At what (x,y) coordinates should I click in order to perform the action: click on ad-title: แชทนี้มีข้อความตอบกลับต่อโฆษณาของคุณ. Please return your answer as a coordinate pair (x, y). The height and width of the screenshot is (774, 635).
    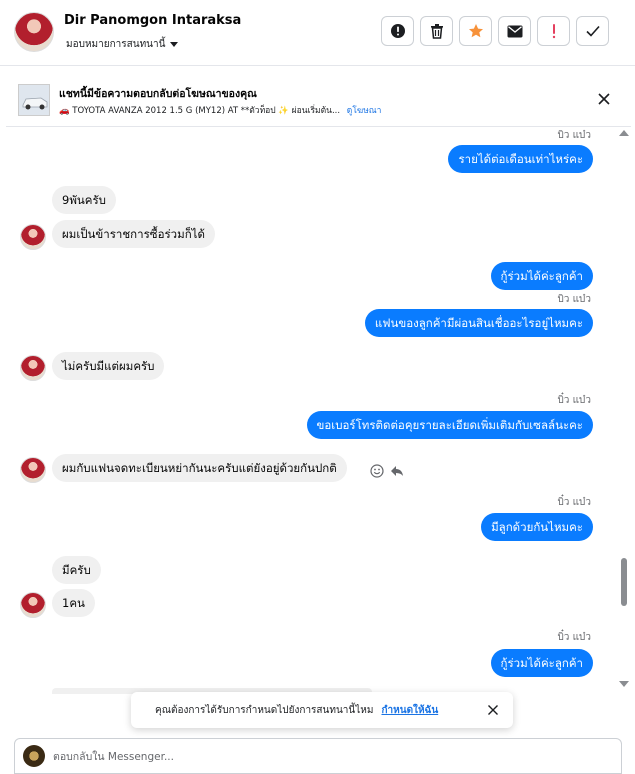
    Looking at the image, I should click on (158, 94).